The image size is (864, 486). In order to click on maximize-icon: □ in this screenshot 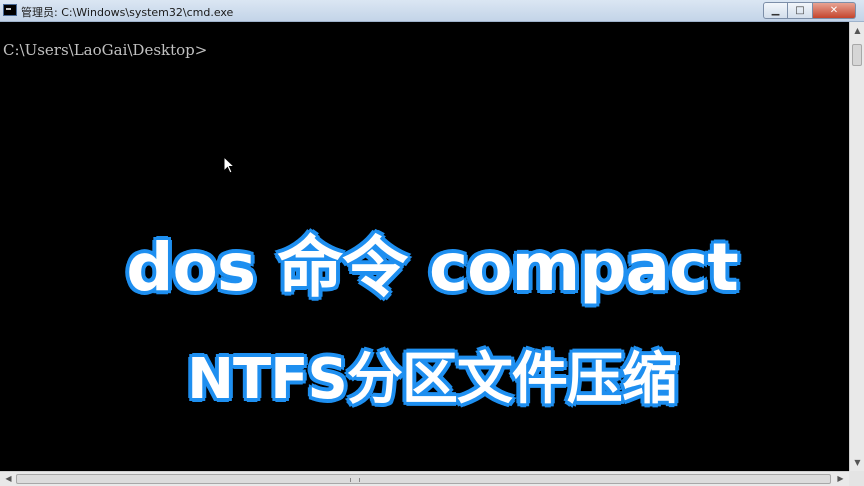, I will do `click(800, 10)`.